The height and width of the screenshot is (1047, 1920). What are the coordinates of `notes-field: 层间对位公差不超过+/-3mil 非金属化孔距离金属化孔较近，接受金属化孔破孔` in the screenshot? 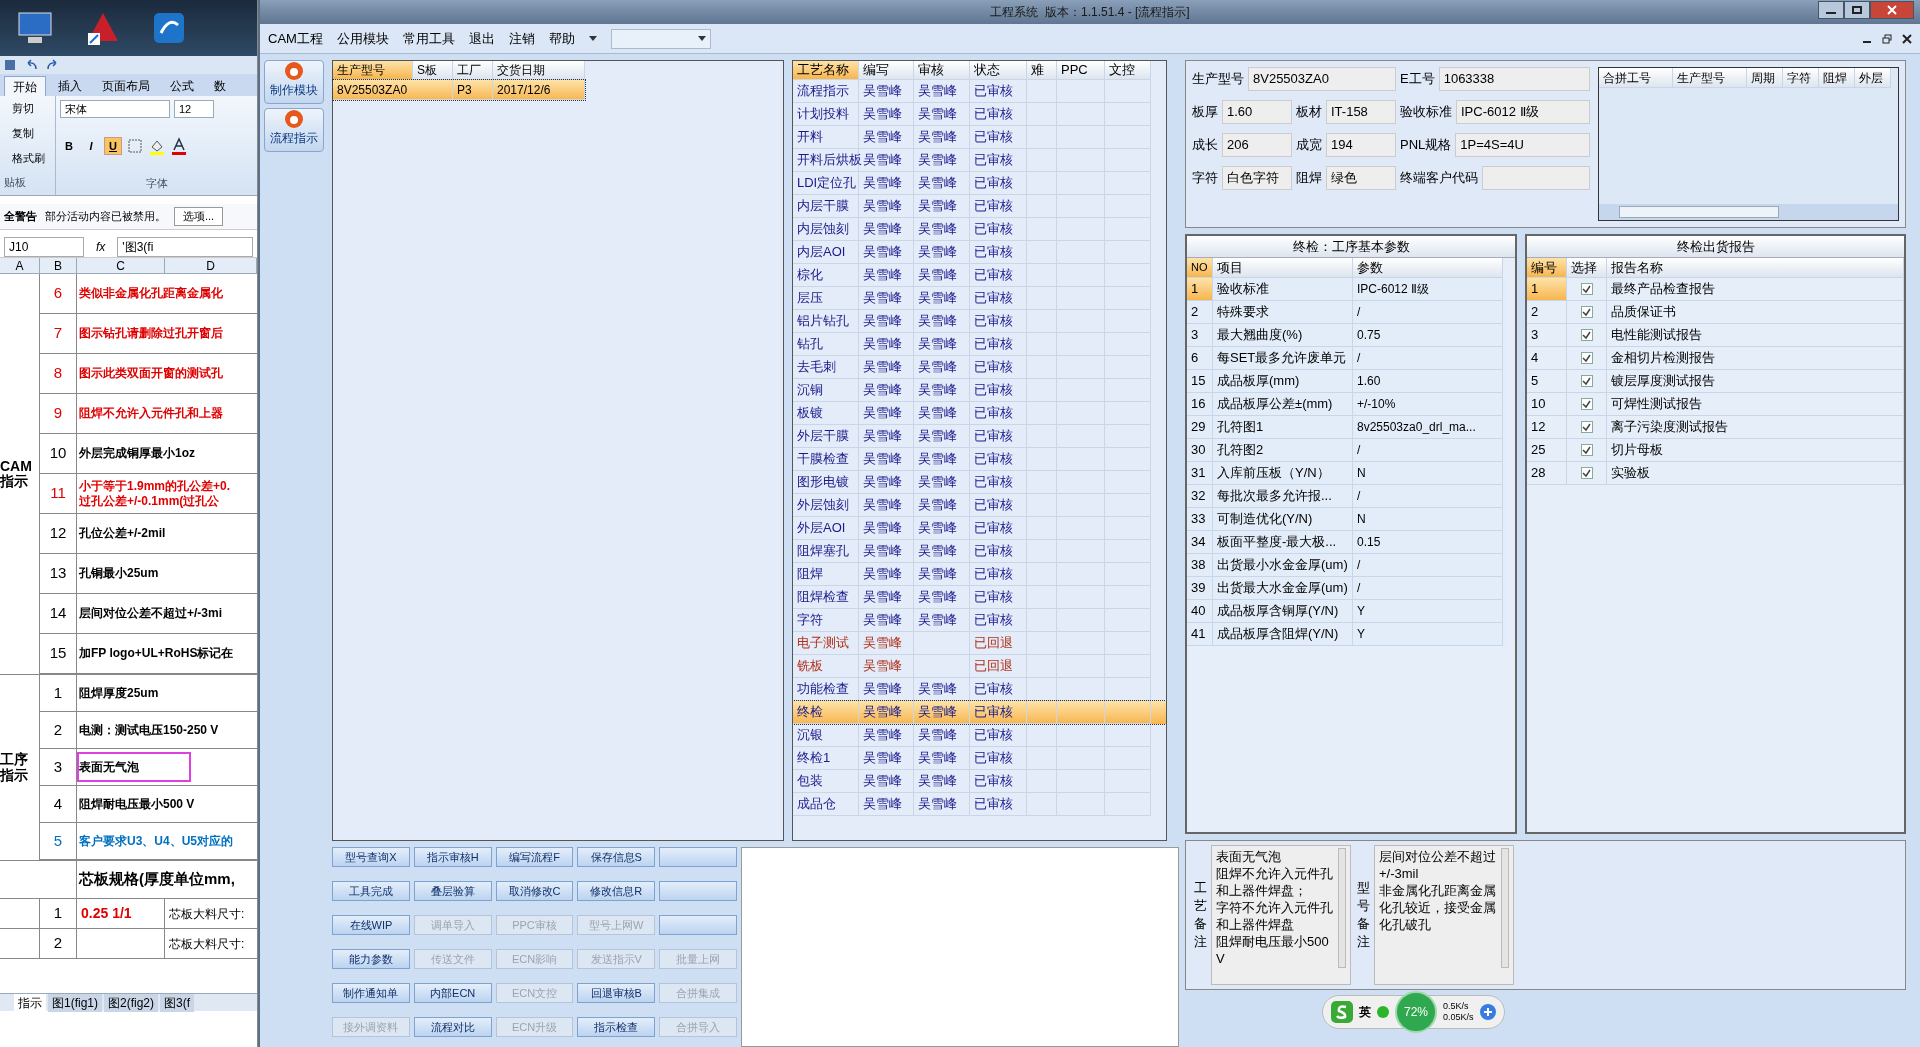 It's located at (1444, 915).